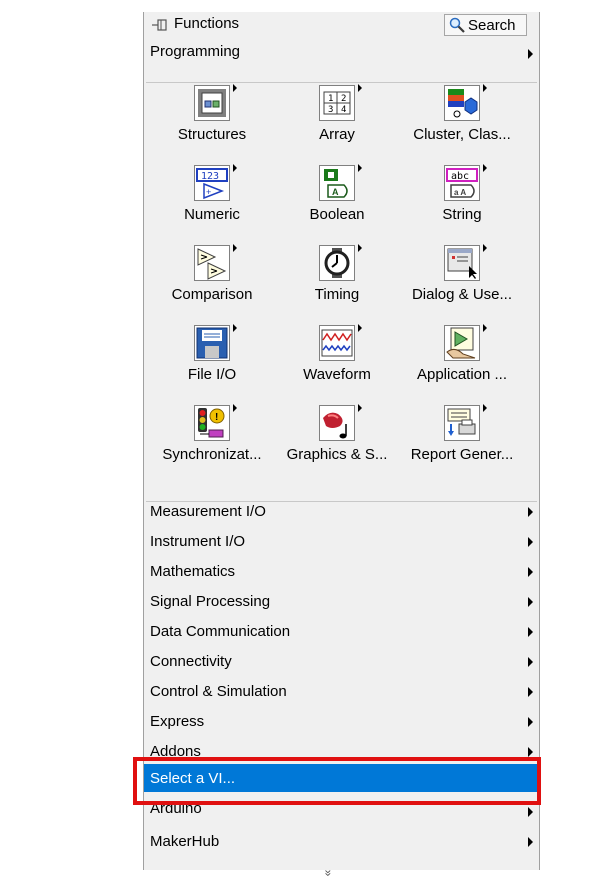 This screenshot has width=615, height=881. Describe the element at coordinates (212, 363) in the screenshot. I see `palette-item-file-io: File I/O` at that location.